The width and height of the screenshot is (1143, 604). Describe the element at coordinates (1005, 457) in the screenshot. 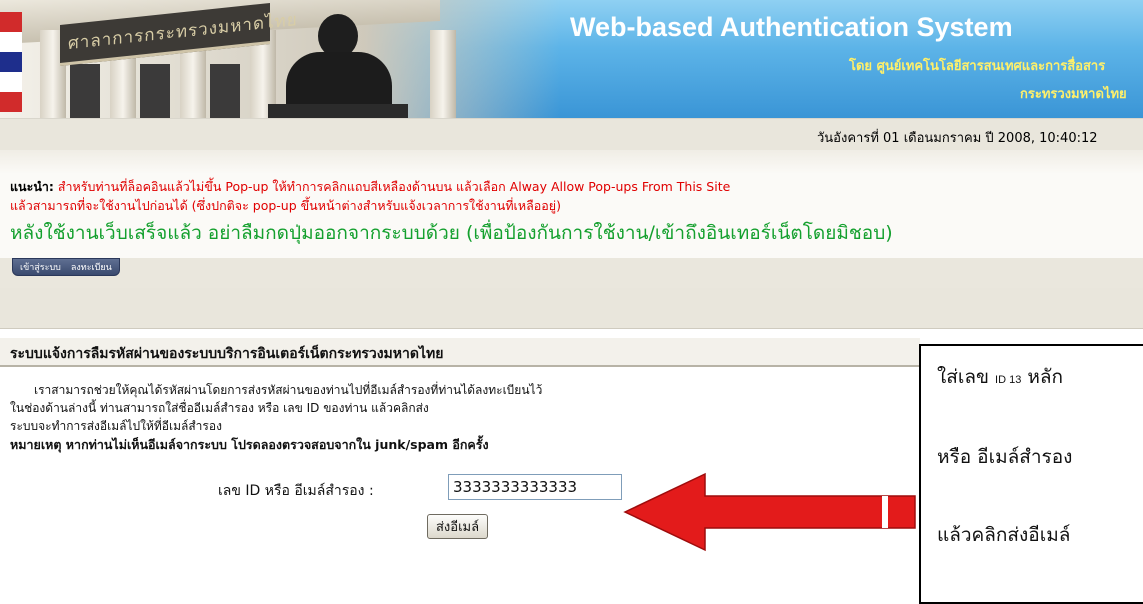

I see `callout-line-email: หรือ อีเมล์สำรอง` at that location.